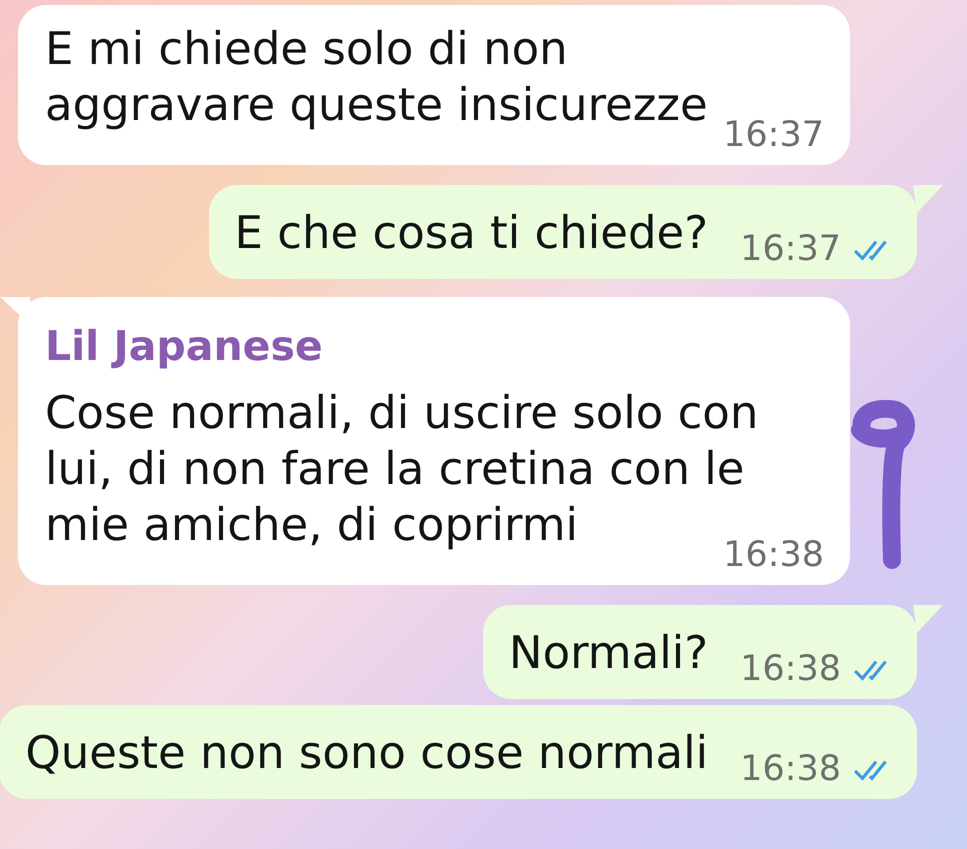  I want to click on message-text: E mi chiede solo di non aggravare queste insicurezze, so click(377, 77).